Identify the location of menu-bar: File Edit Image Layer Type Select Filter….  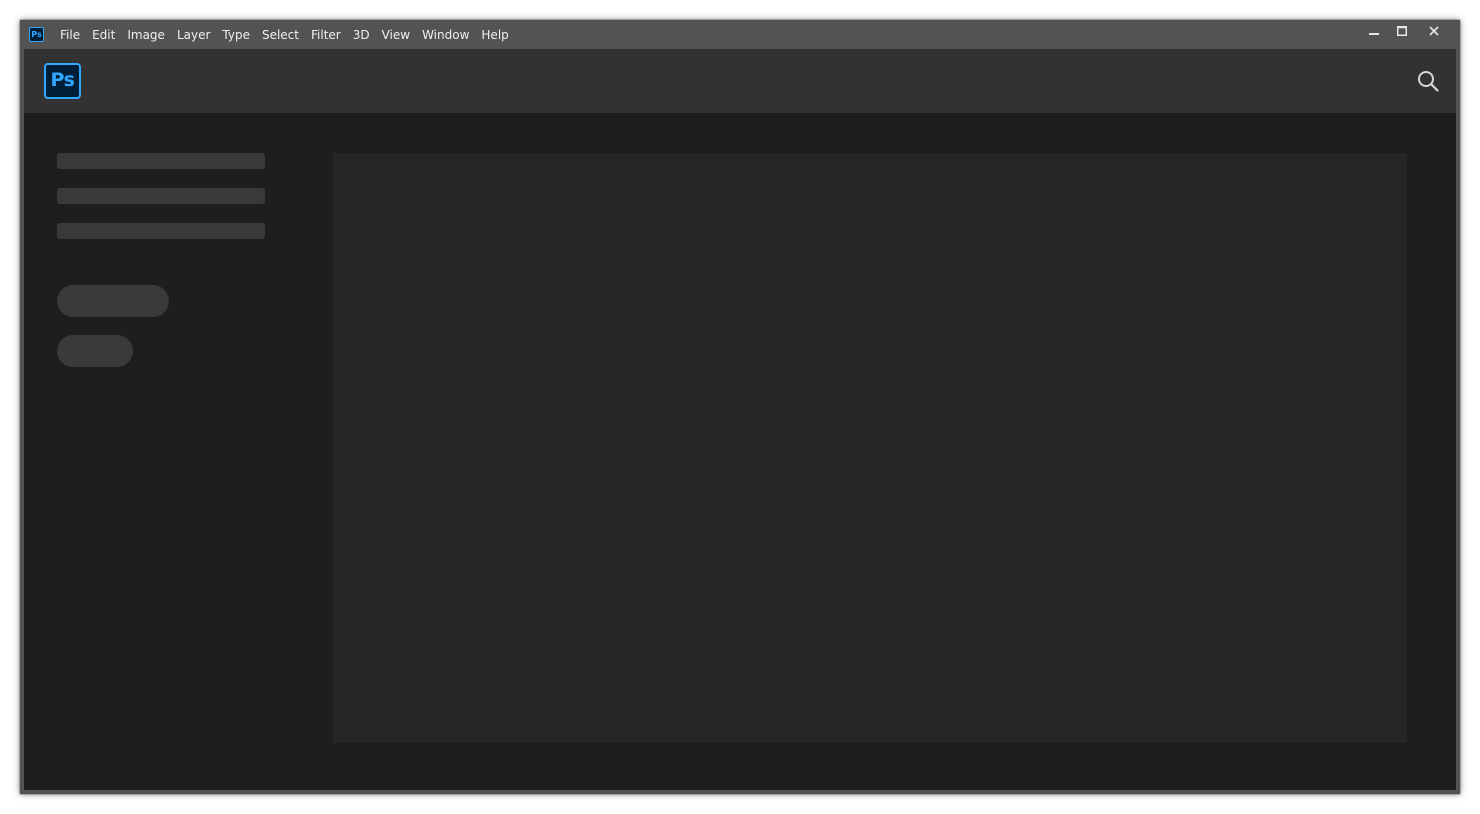
(284, 34).